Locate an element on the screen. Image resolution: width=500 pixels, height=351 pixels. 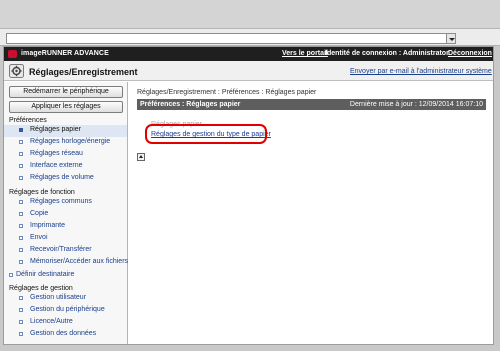
sidebar-item-external-interface: Interface externe is located at coordinates (65, 167).